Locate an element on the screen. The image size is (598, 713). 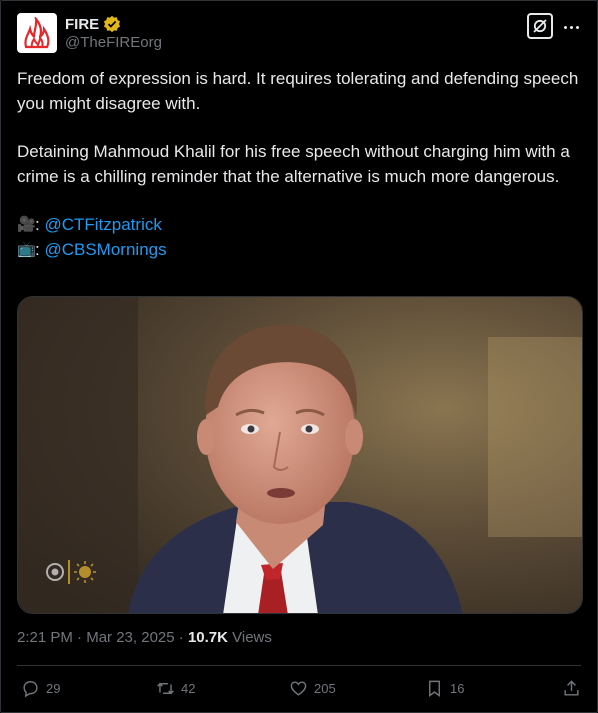
author-handle: @TheFIREorg is located at coordinates (113, 42).